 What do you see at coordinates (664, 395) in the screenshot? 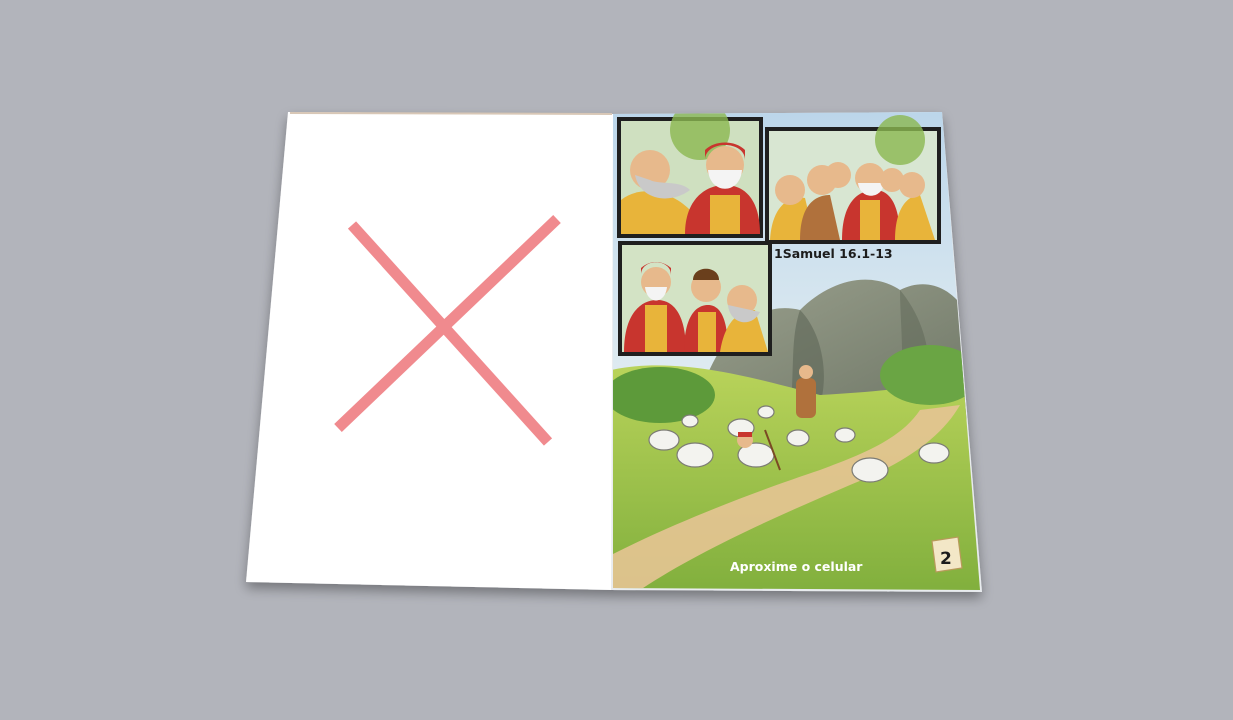
I see `bush-left` at bounding box center [664, 395].